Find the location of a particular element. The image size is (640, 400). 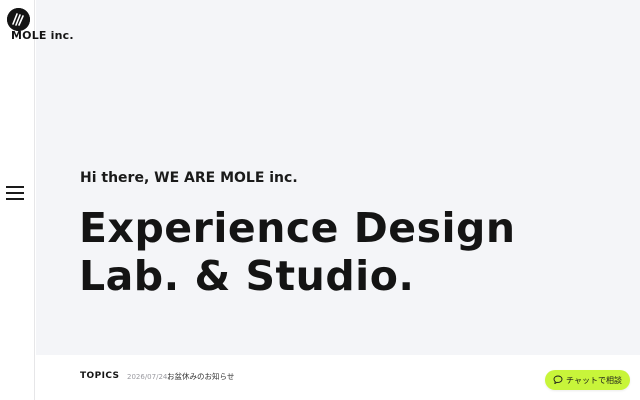

chat-button-label: チャットで相談 is located at coordinates (594, 380).